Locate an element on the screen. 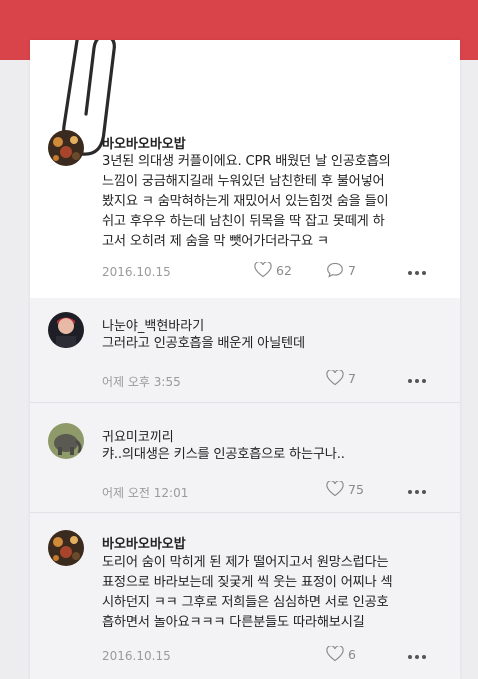 Image resolution: width=478 pixels, height=679 pixels. like-button: 62 is located at coordinates (273, 270).